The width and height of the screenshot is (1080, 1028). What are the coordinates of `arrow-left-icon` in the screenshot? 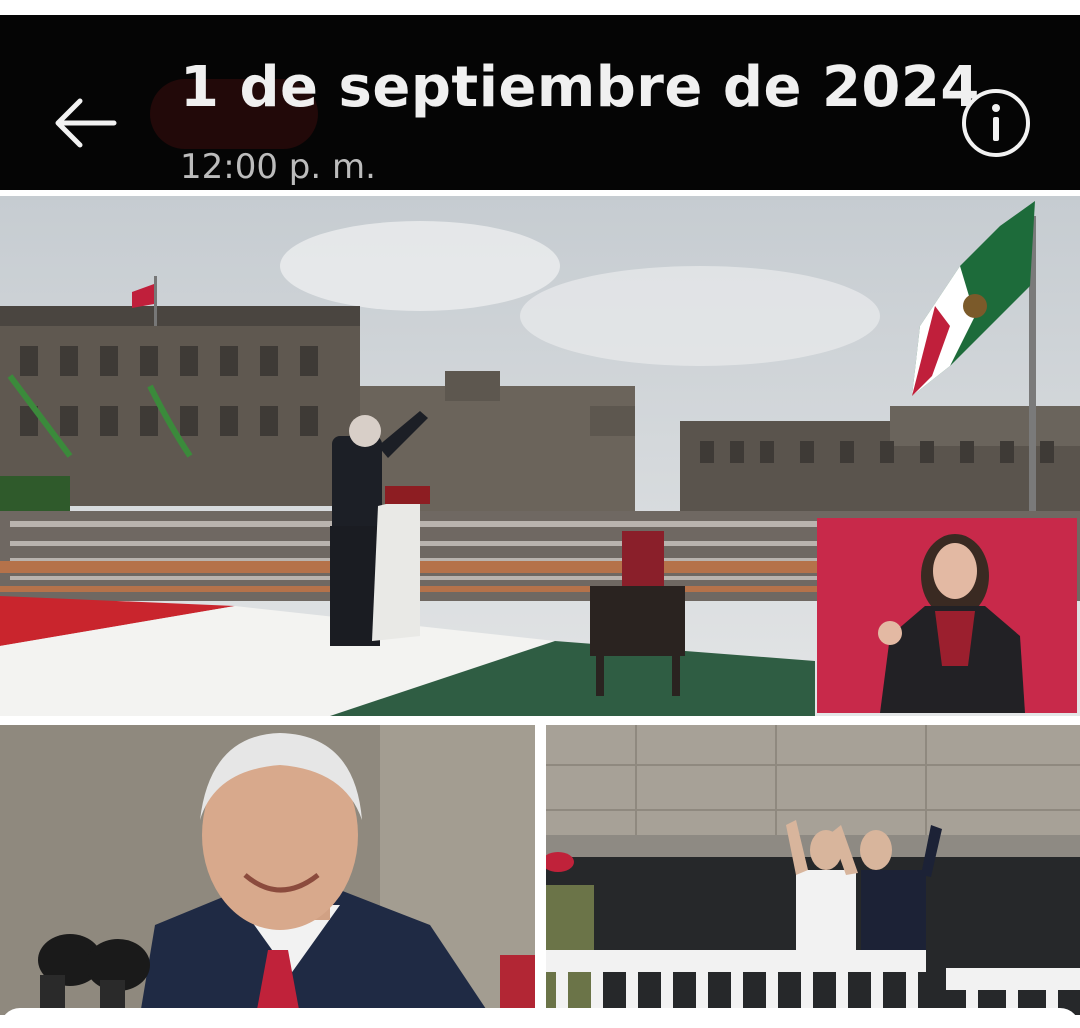 It's located at (84, 123).